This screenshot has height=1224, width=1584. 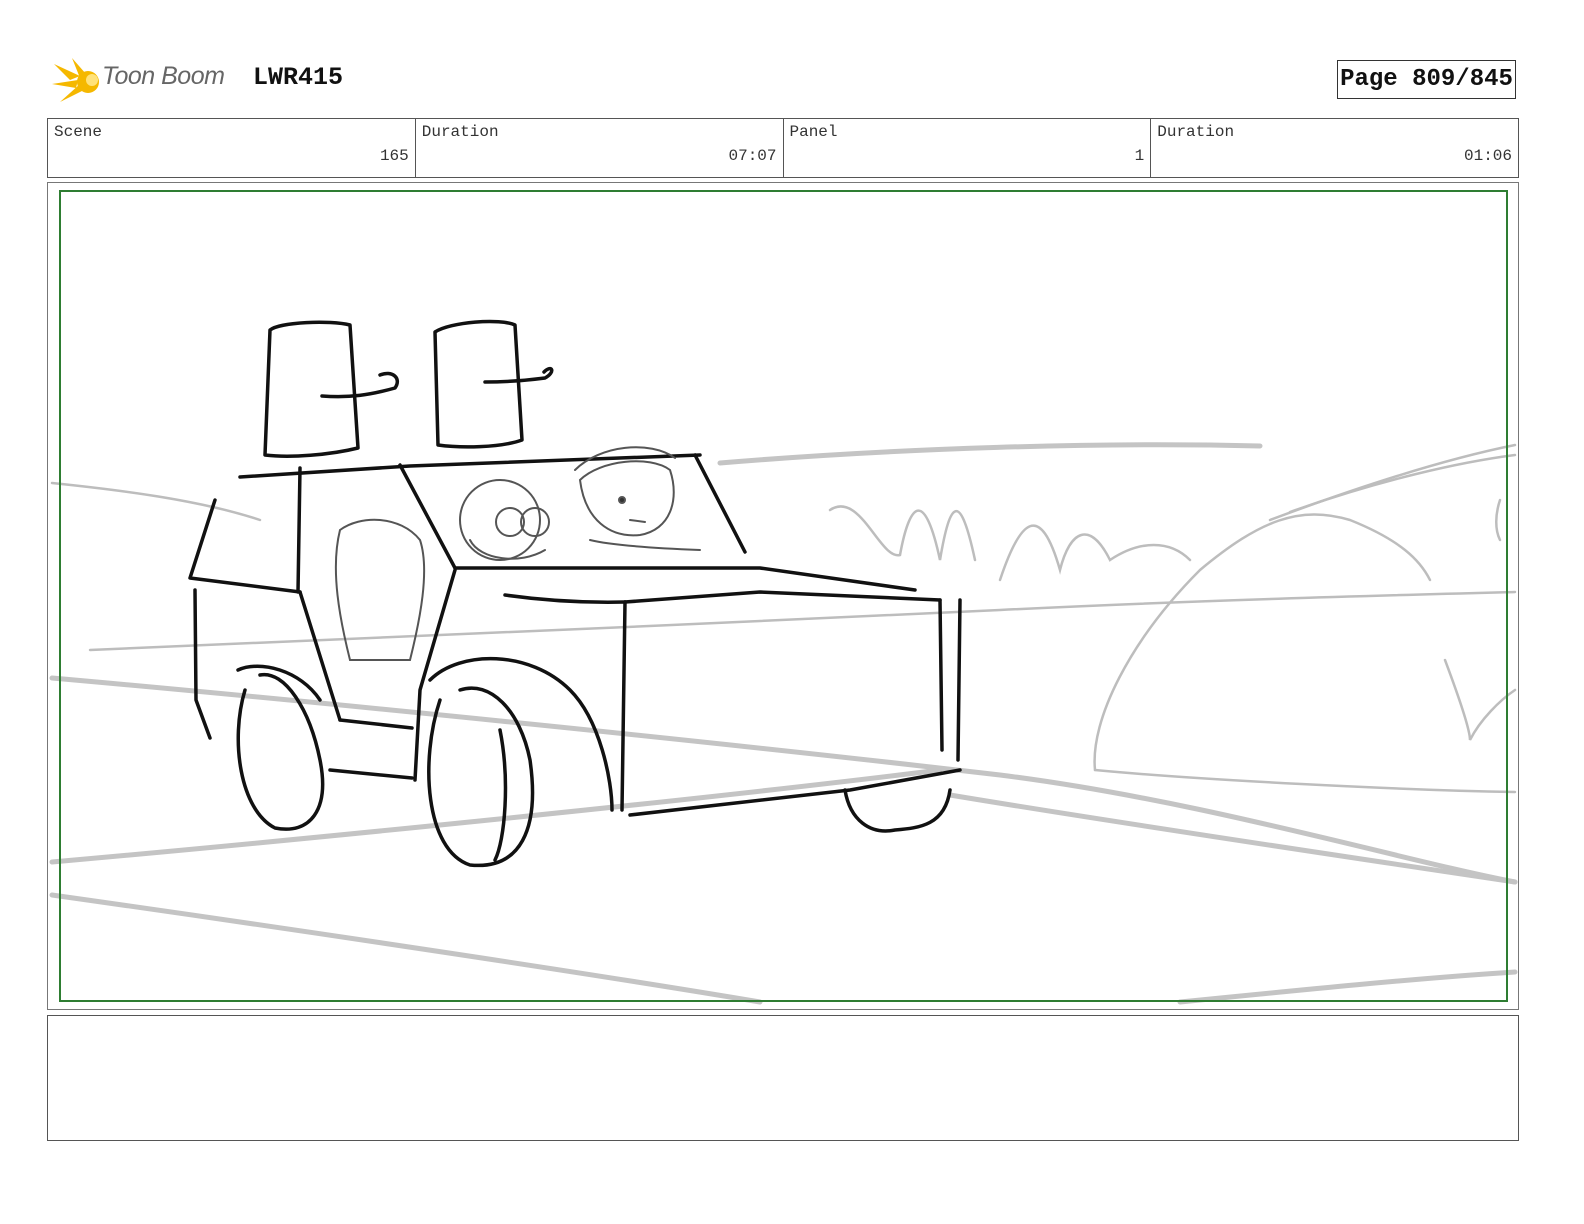 I want to click on notes-box, so click(x=783, y=1078).